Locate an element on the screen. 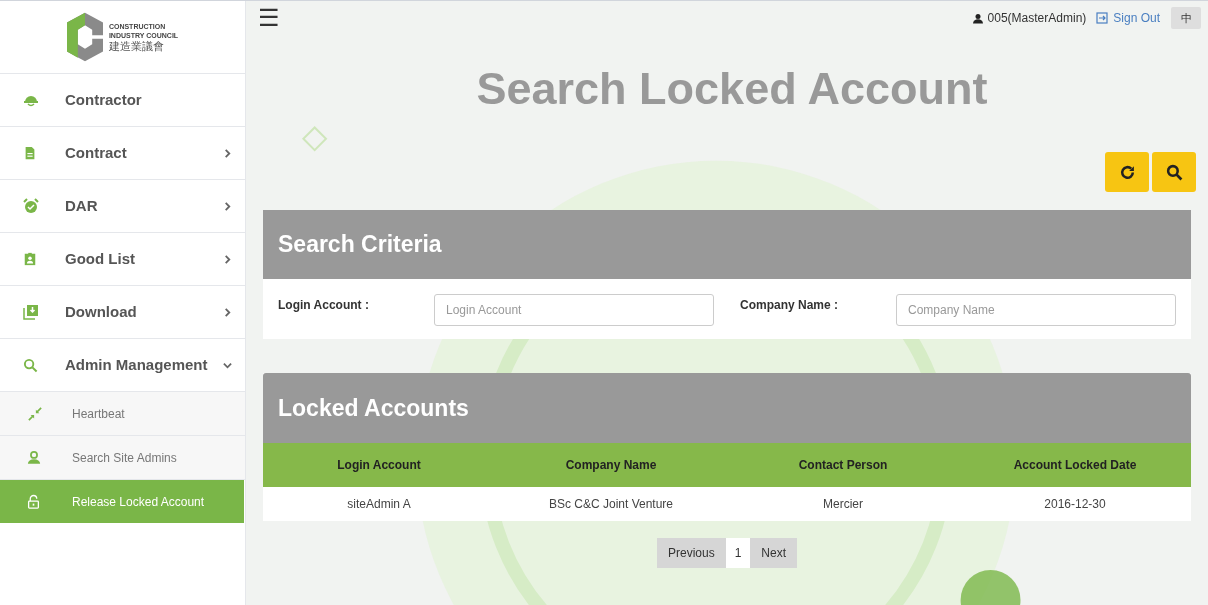 This screenshot has height=605, width=1208. diamond-drawing is located at coordinates (314, 139).